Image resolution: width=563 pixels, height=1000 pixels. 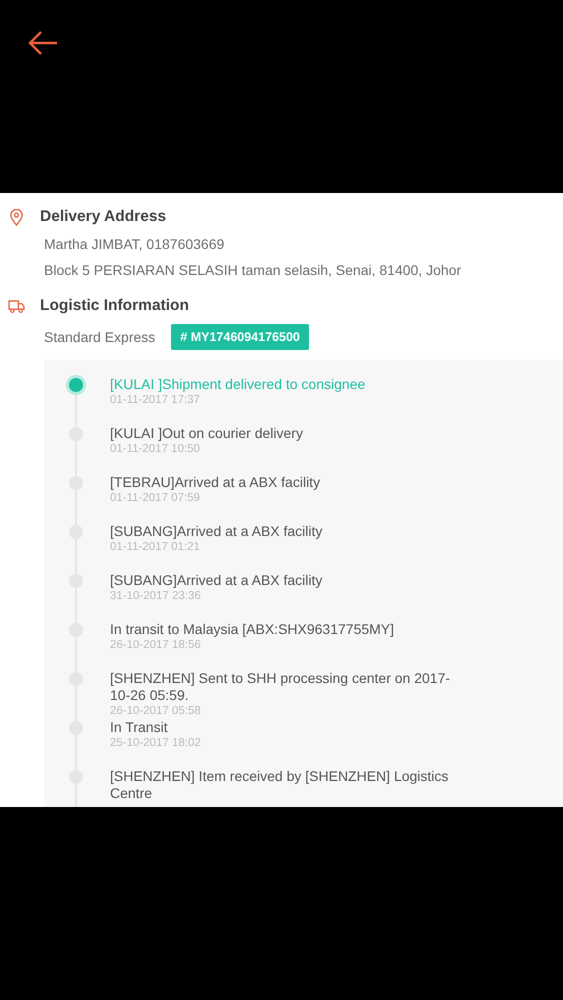 What do you see at coordinates (100, 337) in the screenshot?
I see `shipping-service: Standard Express` at bounding box center [100, 337].